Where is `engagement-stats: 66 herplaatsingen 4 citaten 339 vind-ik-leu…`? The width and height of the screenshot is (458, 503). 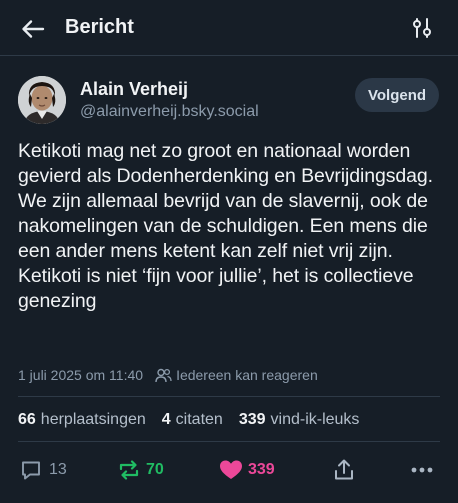 engagement-stats: 66 herplaatsingen 4 citaten 339 vind-ik-leu… is located at coordinates (196, 420).